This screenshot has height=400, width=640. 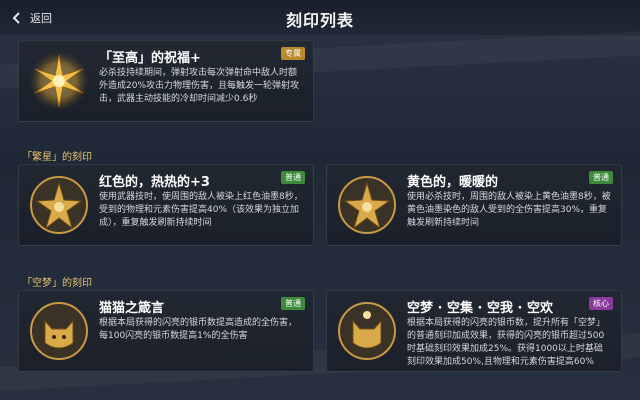 What do you see at coordinates (198, 329) in the screenshot?
I see `card-description: 根据本局获得的闪亮的银币数提高造成的全伤害，每100闪亮的银币数提高1%的全伤害` at bounding box center [198, 329].